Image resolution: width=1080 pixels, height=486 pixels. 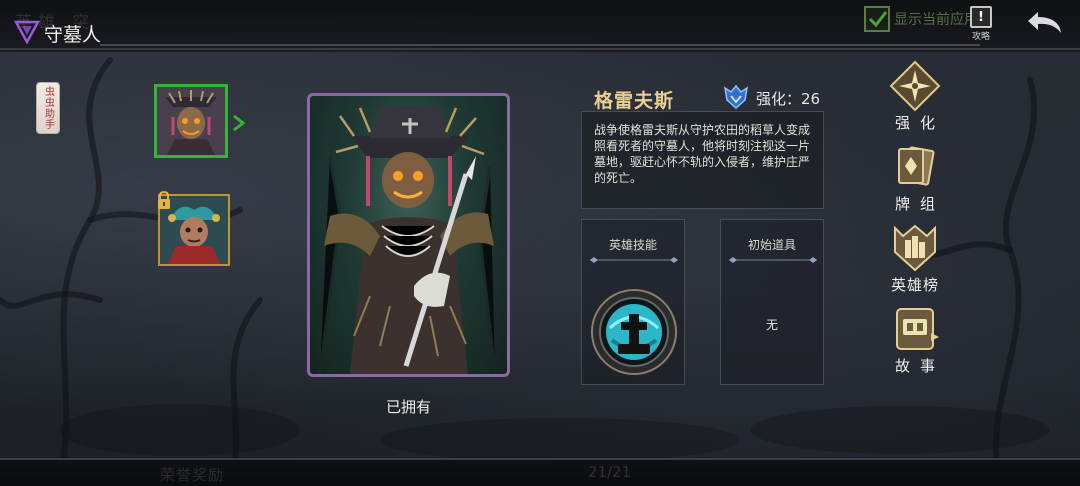 What do you see at coordinates (919, 204) in the screenshot?
I see `deck-label: 牌组` at bounding box center [919, 204].